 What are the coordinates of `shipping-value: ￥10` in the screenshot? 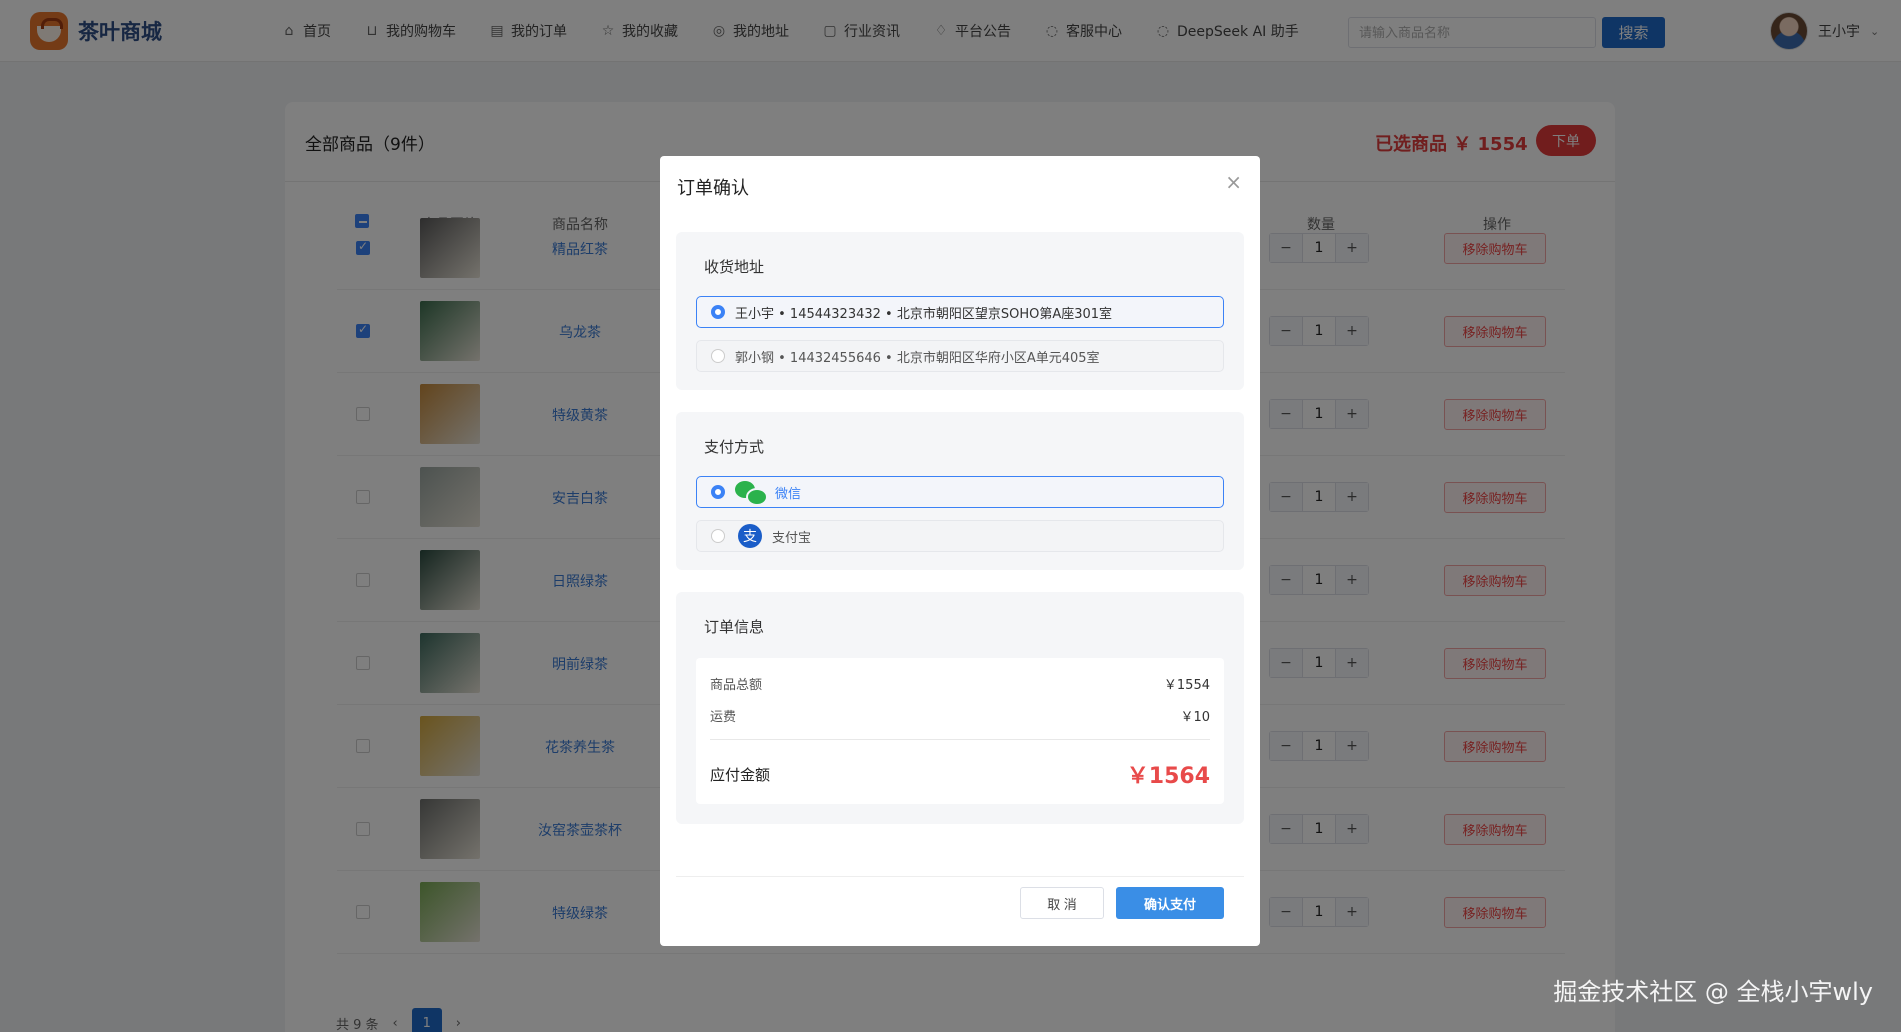 It's located at (1195, 717).